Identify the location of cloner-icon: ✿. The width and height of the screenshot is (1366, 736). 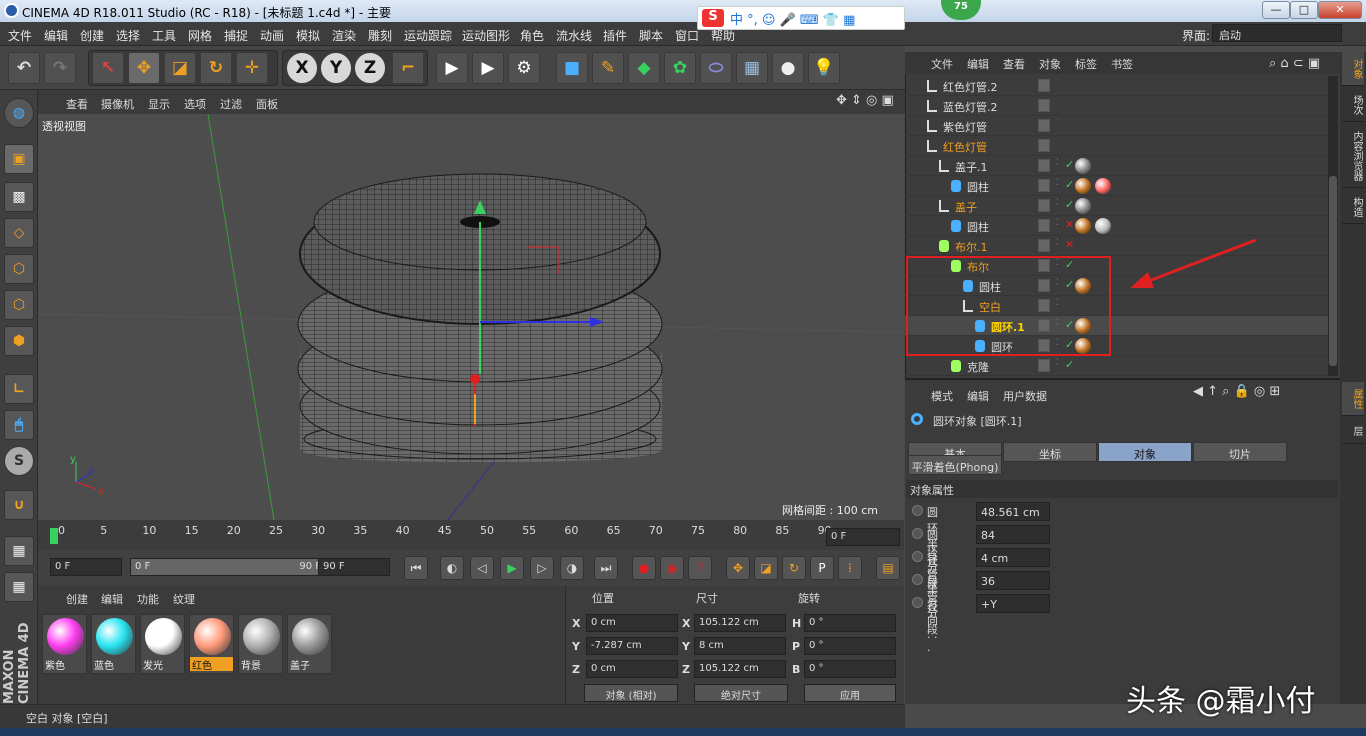
(680, 68).